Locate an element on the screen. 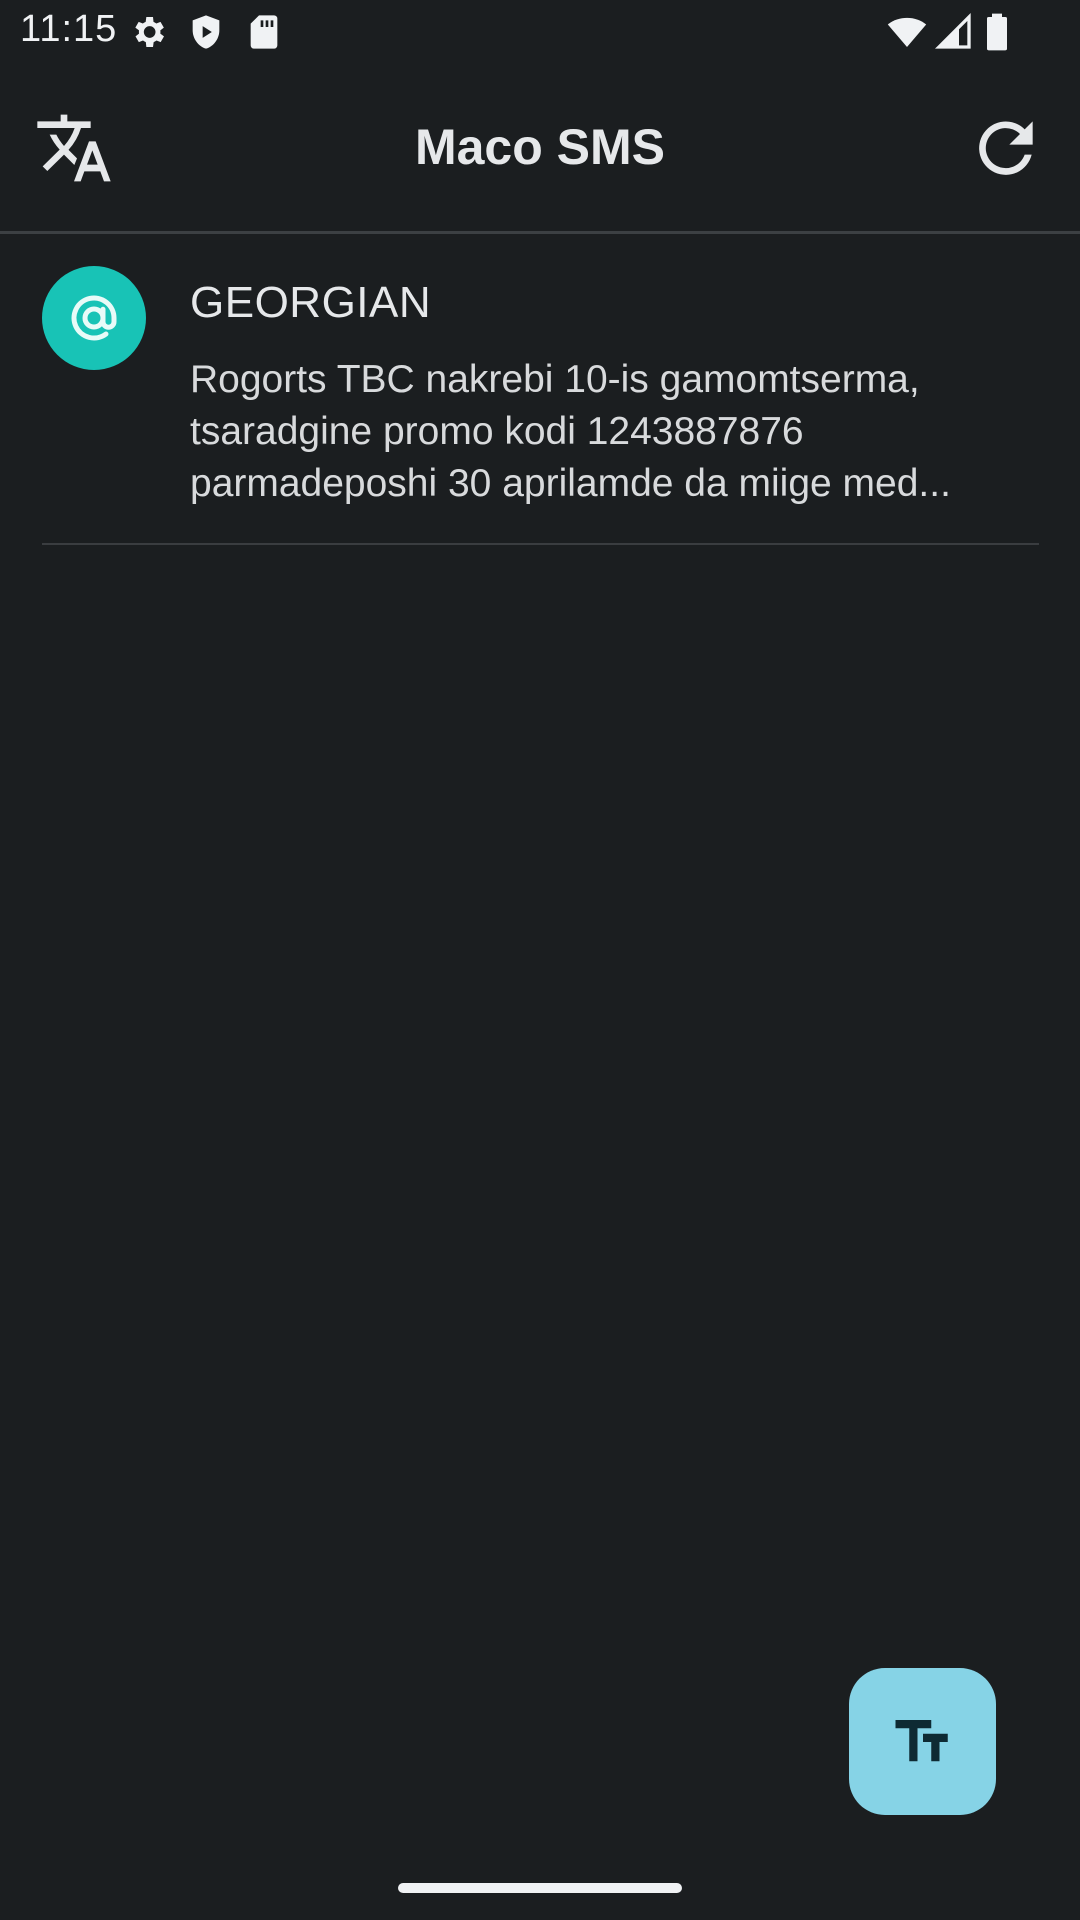 The image size is (1080, 1920). app-title: Maco SMS is located at coordinates (540, 147).